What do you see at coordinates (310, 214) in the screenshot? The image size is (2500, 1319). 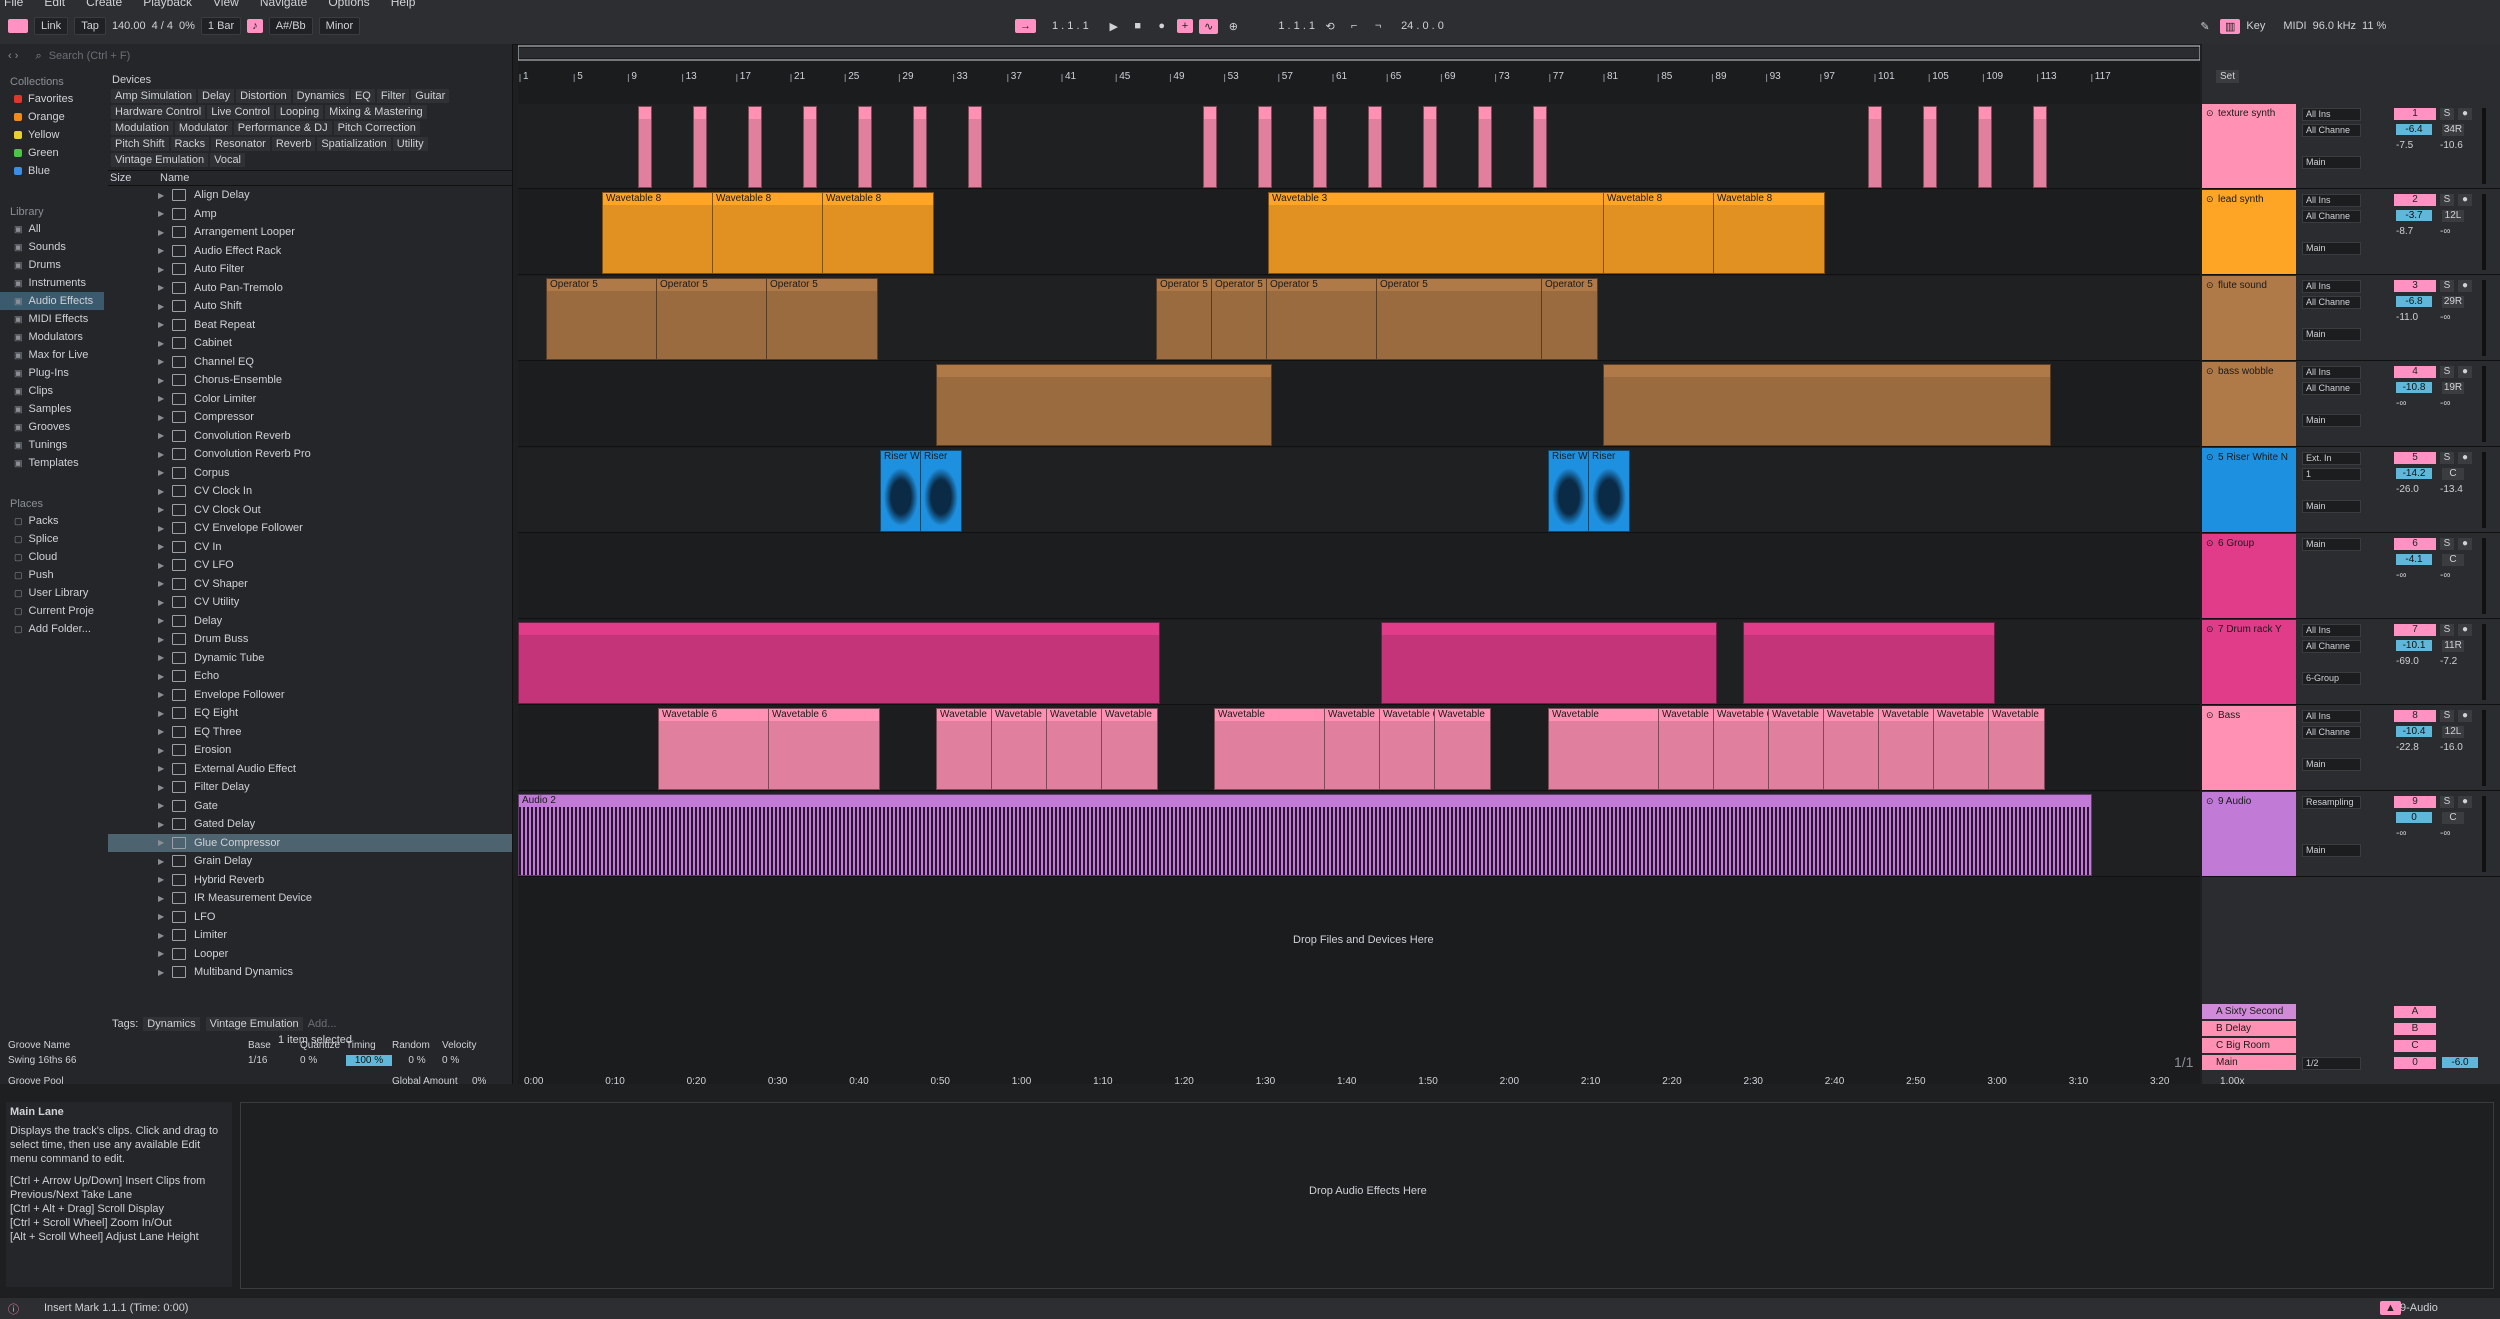 I see `device-list-item: ▶ Amp` at bounding box center [310, 214].